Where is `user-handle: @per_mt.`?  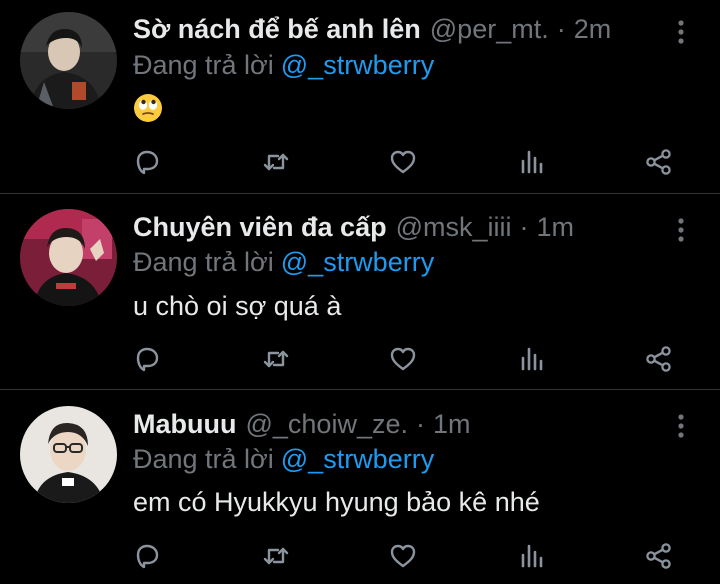
user-handle: @per_mt. is located at coordinates (489, 29).